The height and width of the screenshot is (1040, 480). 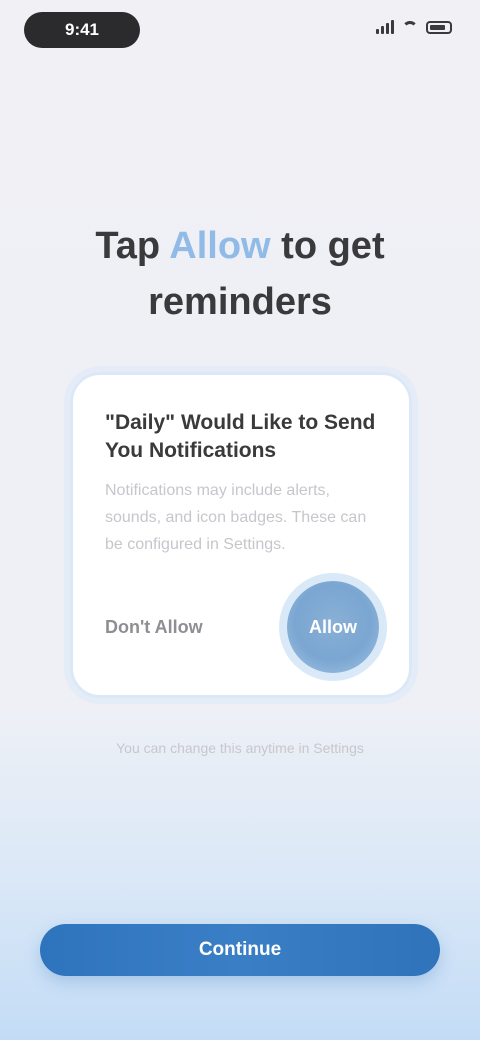 I want to click on status-bar: 9:41, so click(x=240, y=30).